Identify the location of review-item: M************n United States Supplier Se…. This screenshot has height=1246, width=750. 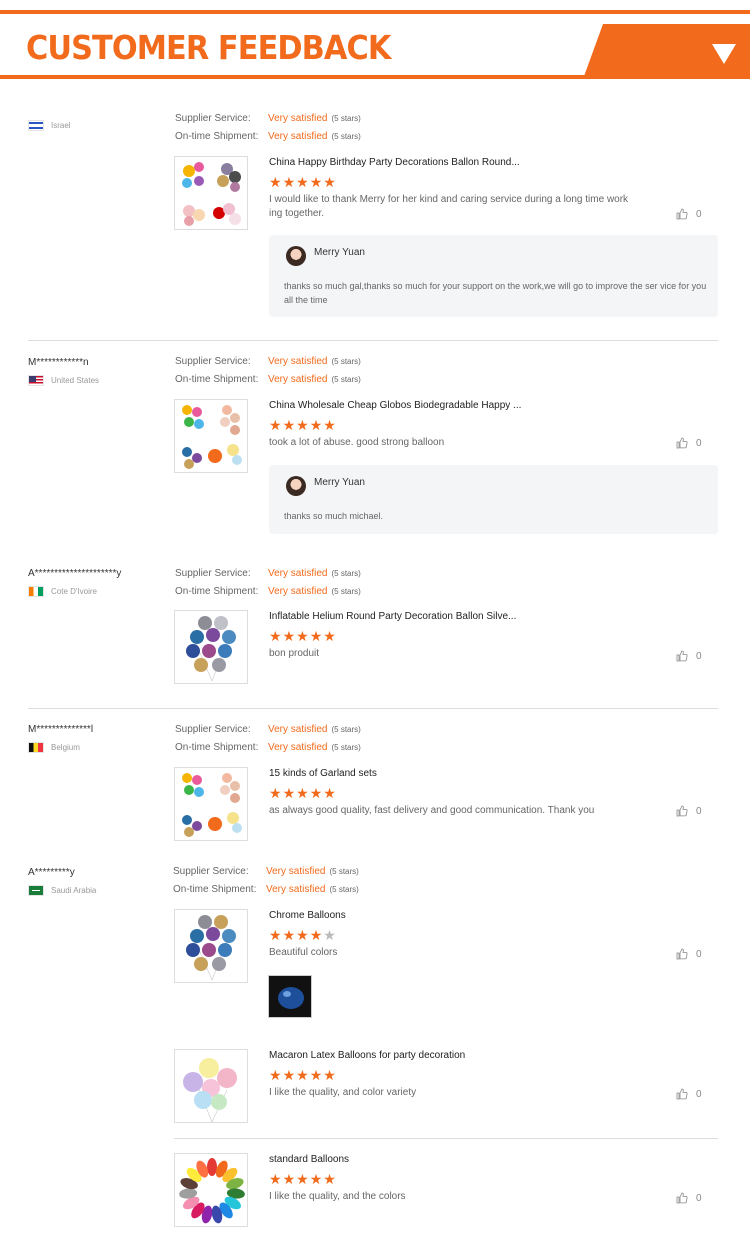
(375, 446).